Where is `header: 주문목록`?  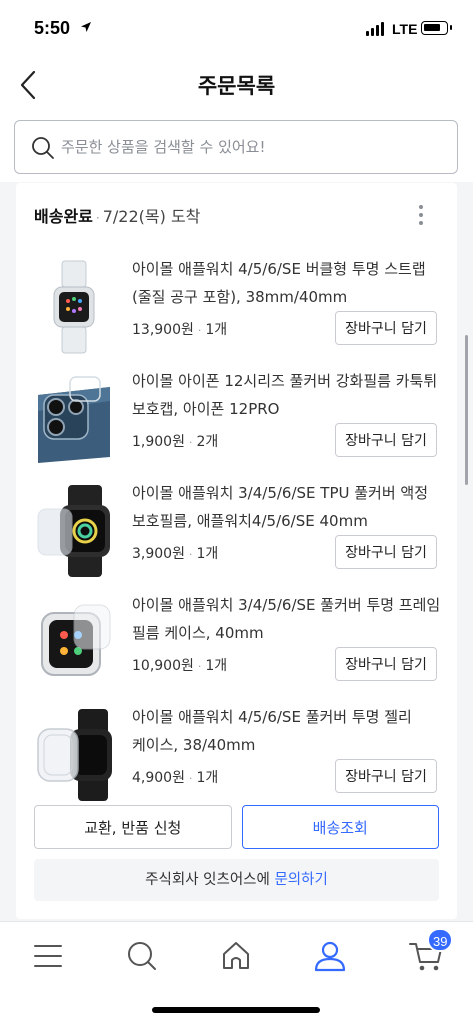 header: 주문목록 is located at coordinates (236, 84).